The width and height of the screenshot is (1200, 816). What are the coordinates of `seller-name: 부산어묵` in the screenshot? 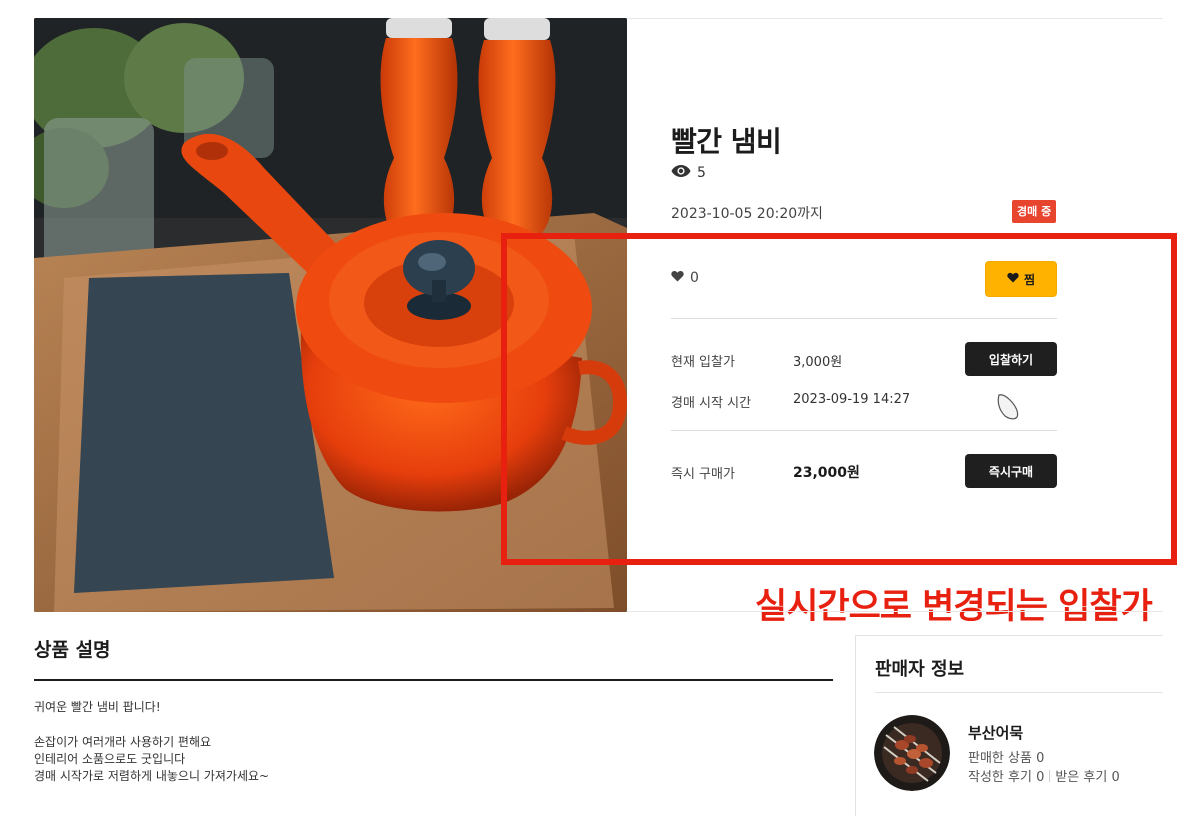 It's located at (995, 732).